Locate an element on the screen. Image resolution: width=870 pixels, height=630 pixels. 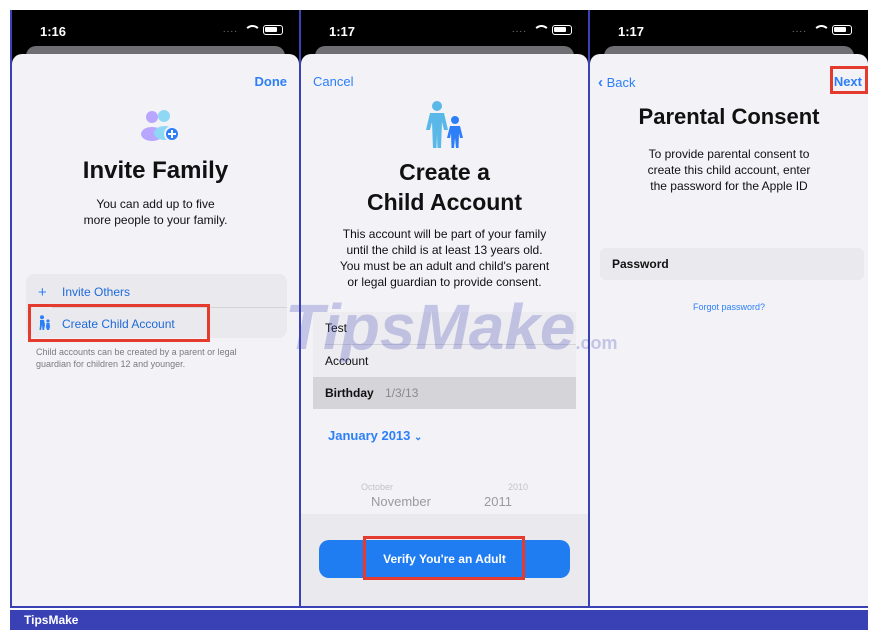
chevron-down-icon: ⌄ is located at coordinates (418, 437).